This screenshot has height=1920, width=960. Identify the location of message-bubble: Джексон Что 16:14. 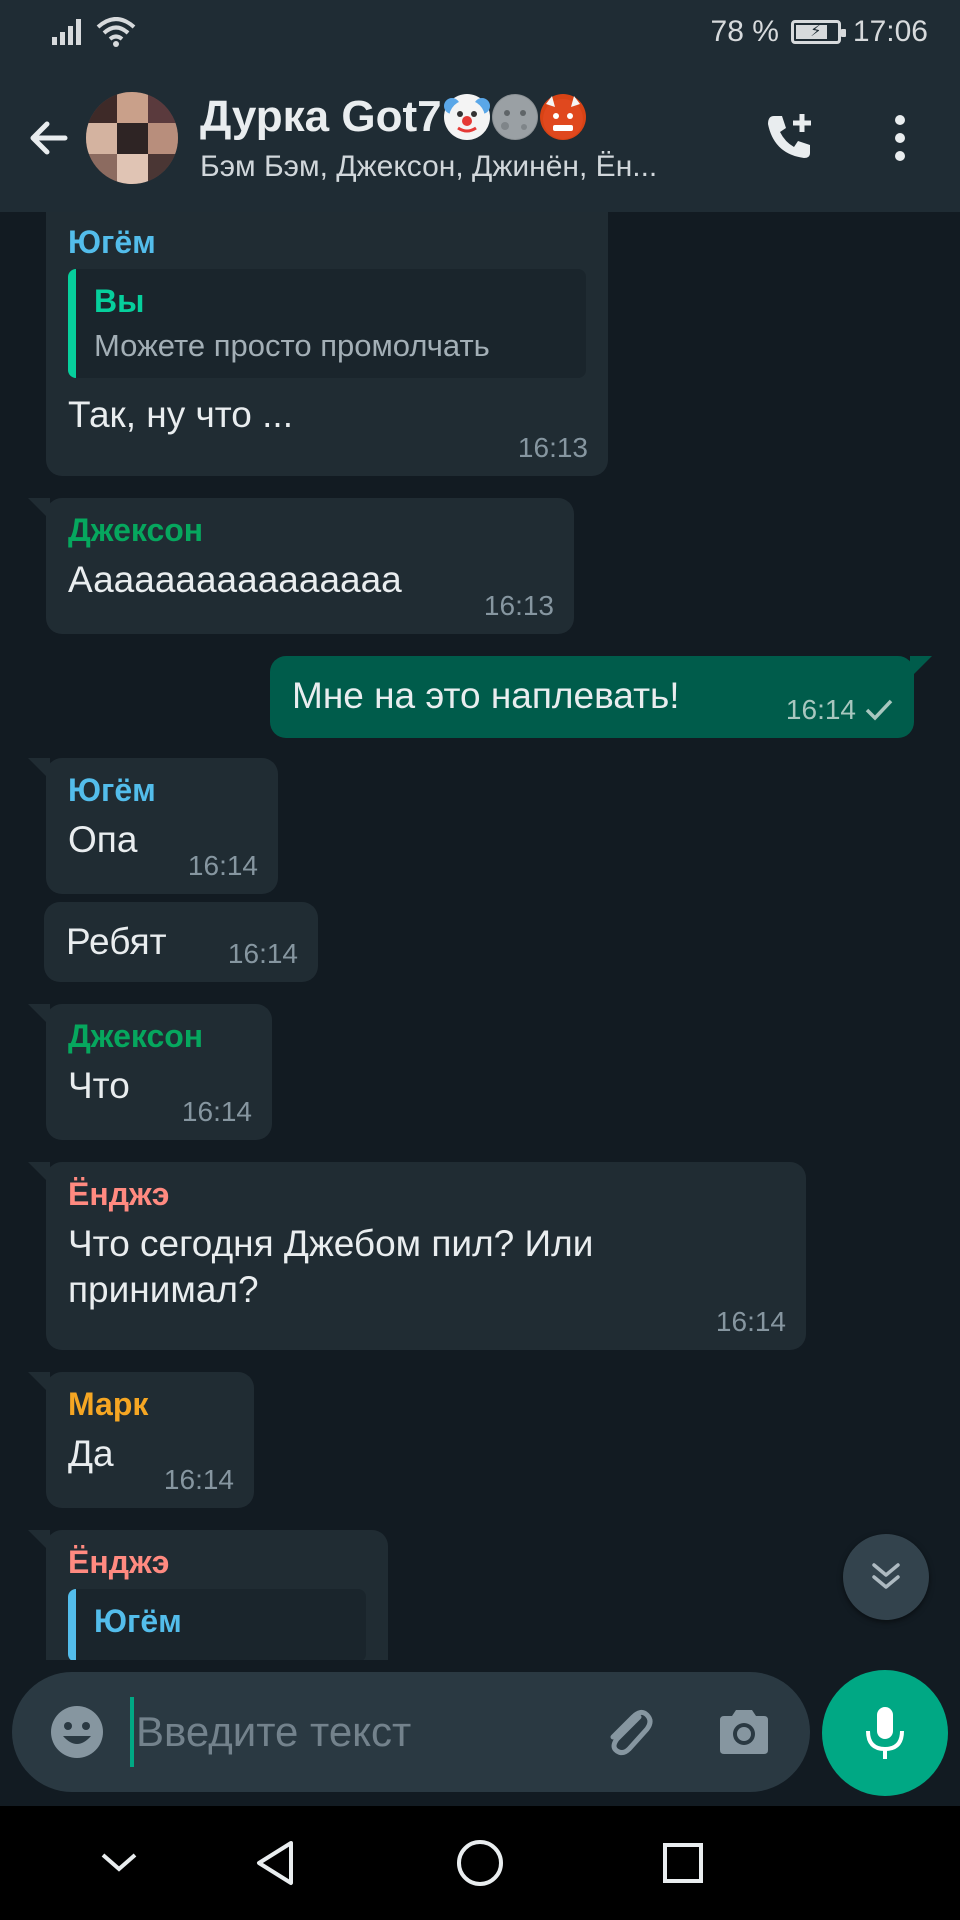
(150, 1072).